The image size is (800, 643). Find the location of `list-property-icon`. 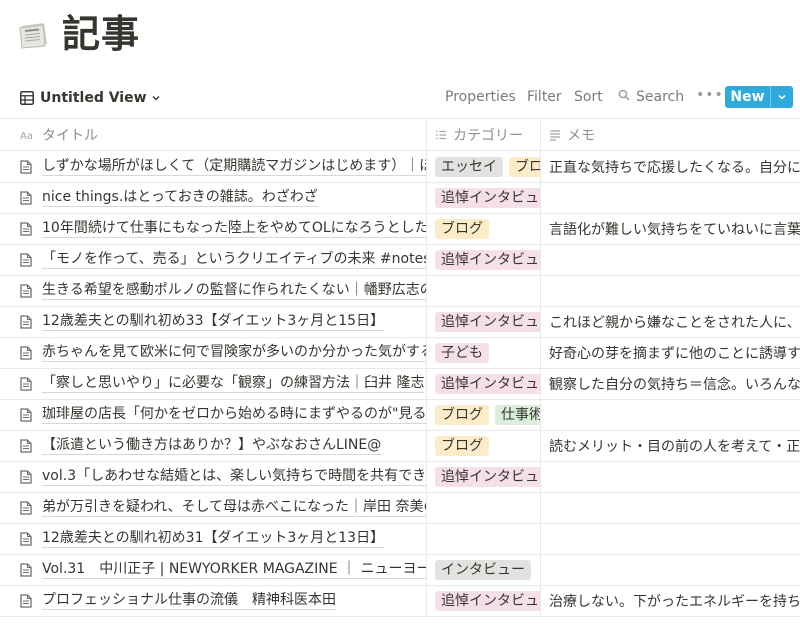

list-property-icon is located at coordinates (441, 135).